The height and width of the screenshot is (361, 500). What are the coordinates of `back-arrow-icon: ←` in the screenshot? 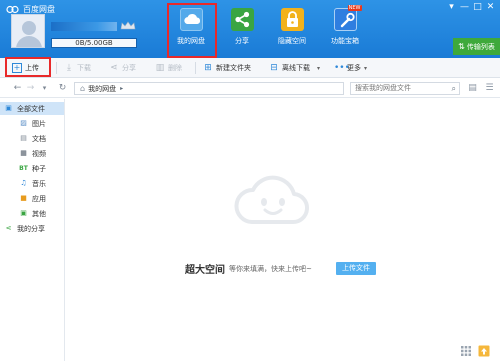 It's located at (17, 88).